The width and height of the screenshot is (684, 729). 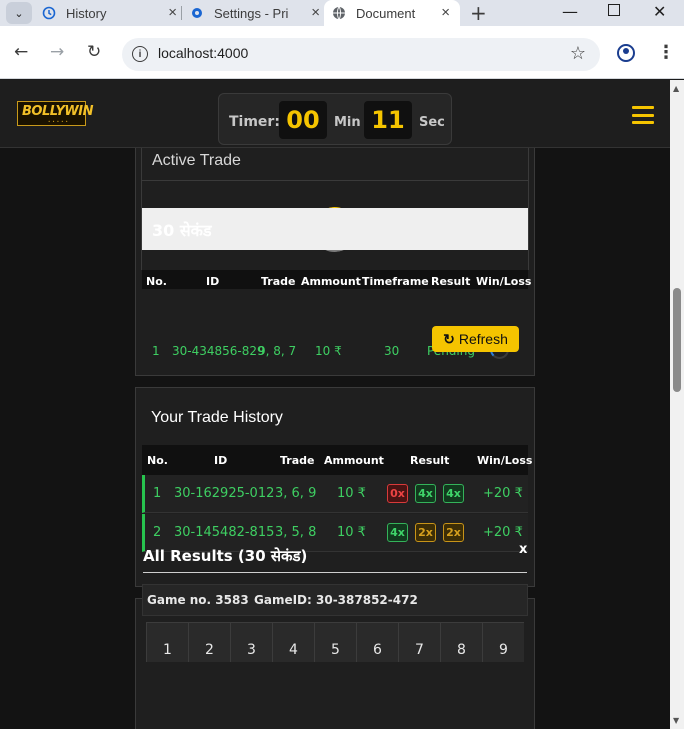 I want to click on scroll-down-arrow-icon: ▼, so click(x=676, y=720).